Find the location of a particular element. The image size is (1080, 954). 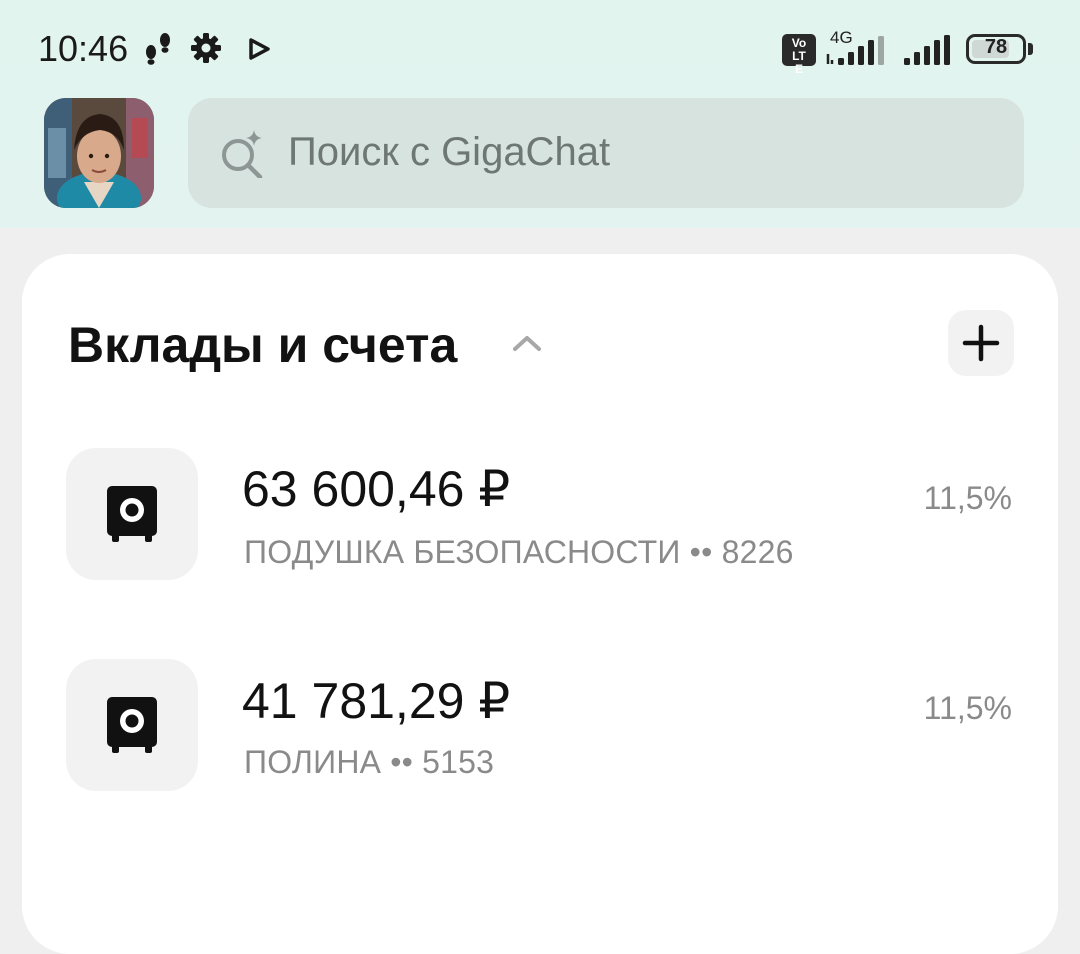

account-name: ПОЛИНА •• 5153 is located at coordinates (369, 762).